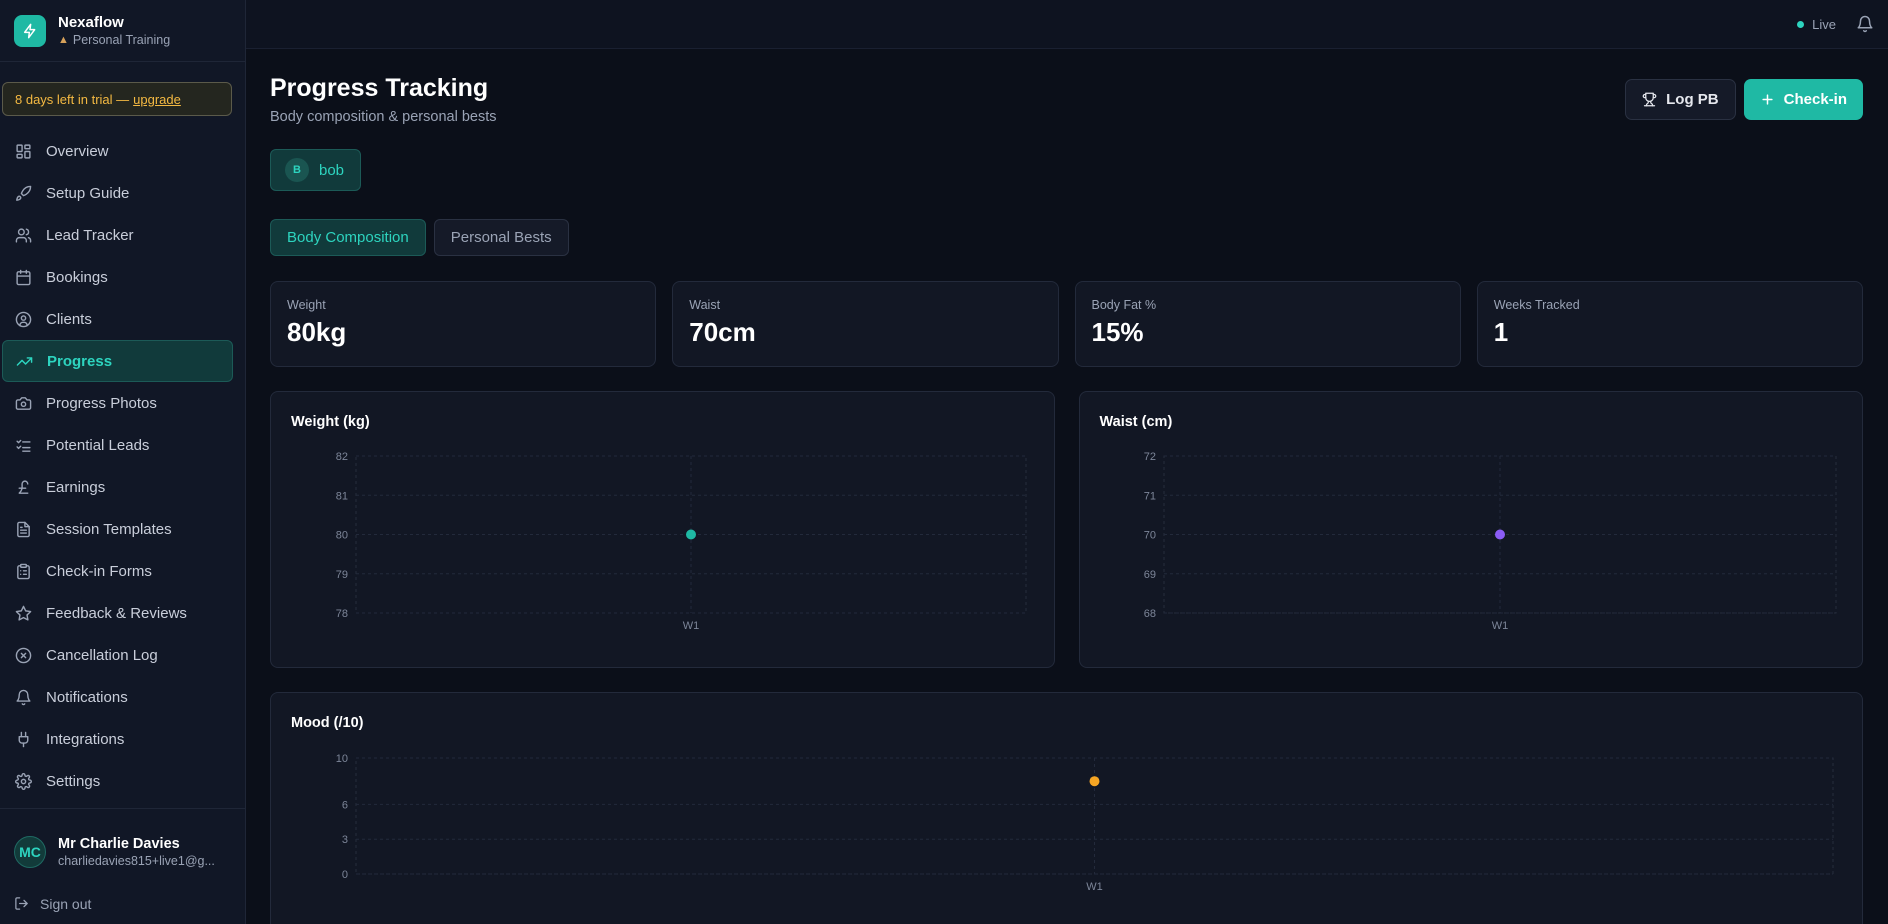  I want to click on calendar-icon, so click(23, 277).